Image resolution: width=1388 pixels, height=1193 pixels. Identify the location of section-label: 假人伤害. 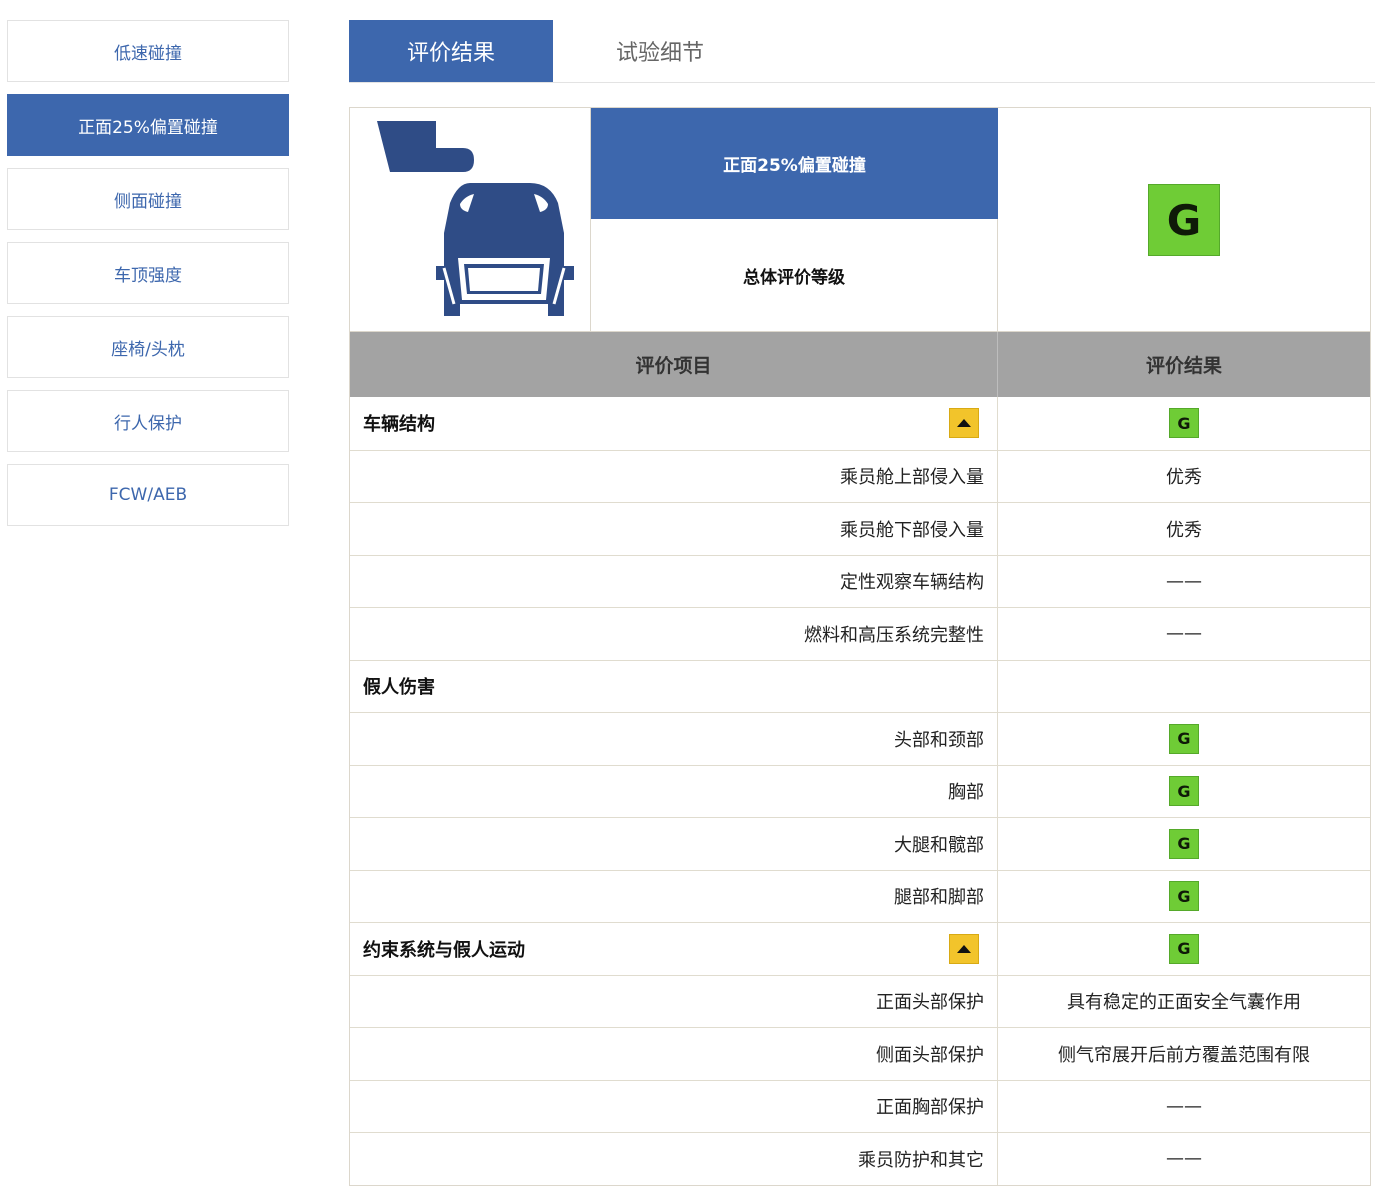
(399, 688).